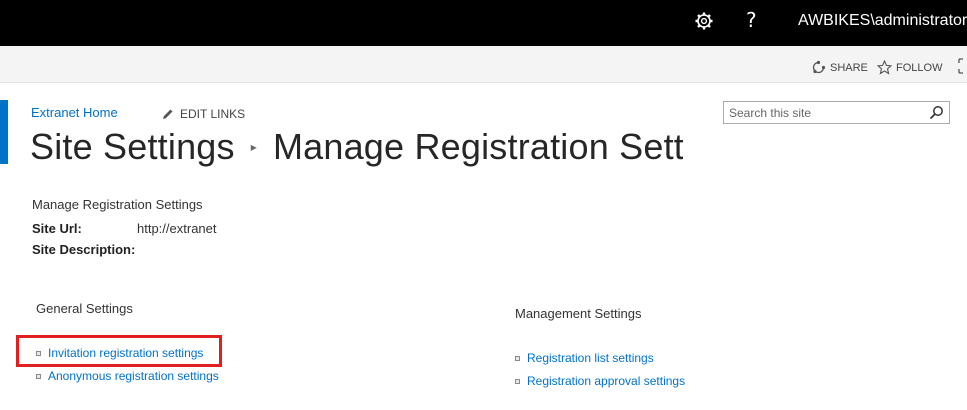  What do you see at coordinates (704, 21) in the screenshot?
I see `gear-icon` at bounding box center [704, 21].